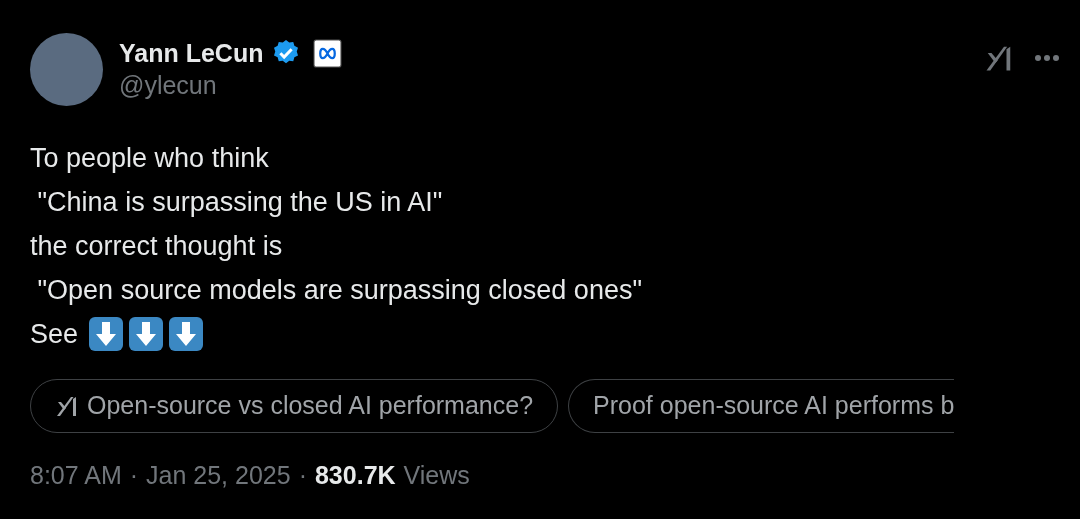  What do you see at coordinates (168, 85) in the screenshot?
I see `author-handle: @ylecun` at bounding box center [168, 85].